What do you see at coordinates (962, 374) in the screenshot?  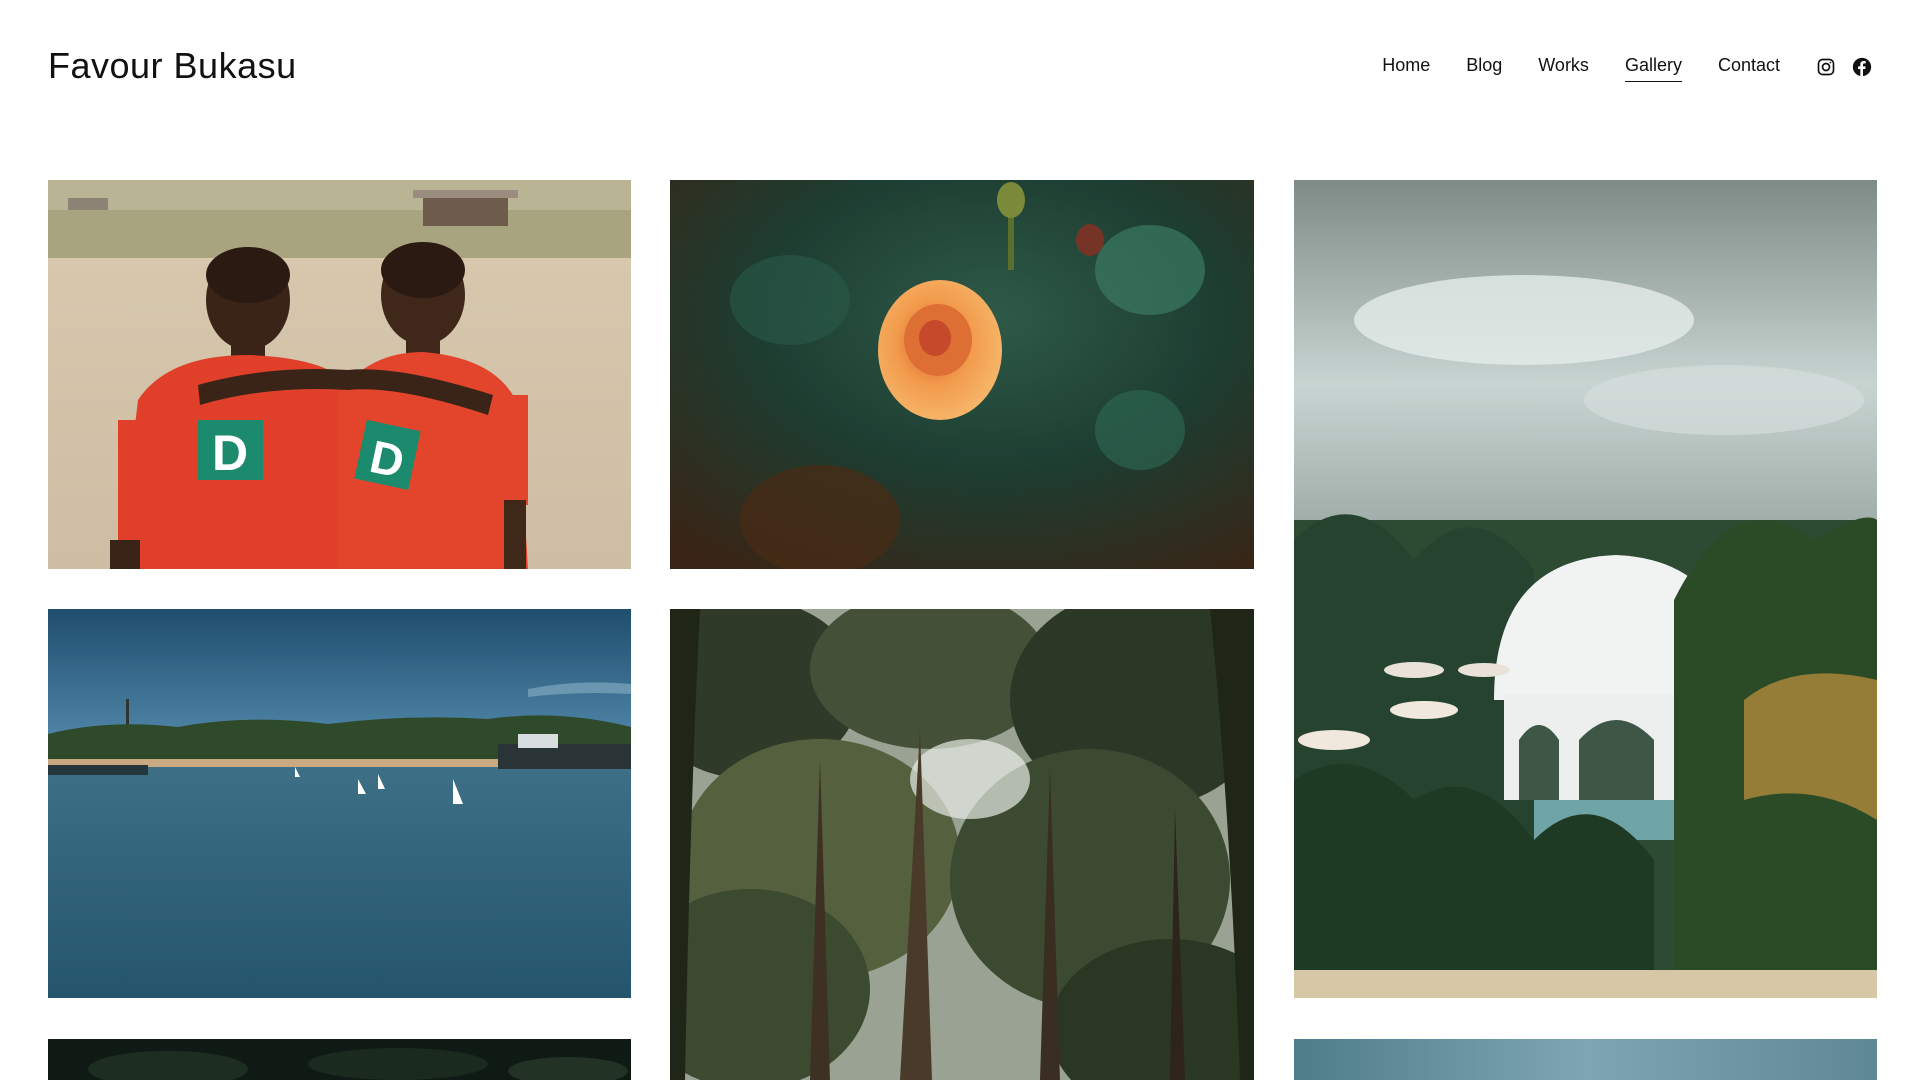 I see `photo-orange-rose` at bounding box center [962, 374].